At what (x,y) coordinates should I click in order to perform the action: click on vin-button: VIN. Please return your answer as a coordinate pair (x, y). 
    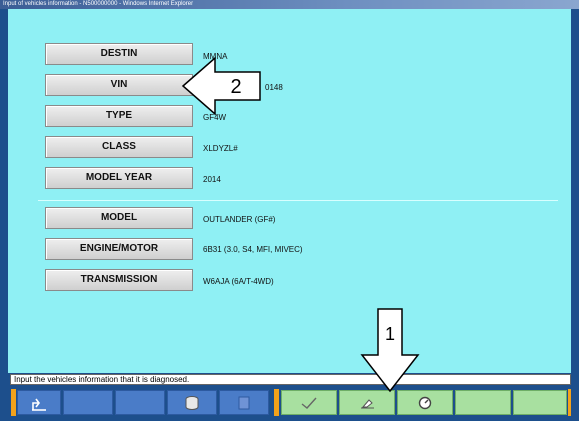
    Looking at the image, I should click on (119, 85).